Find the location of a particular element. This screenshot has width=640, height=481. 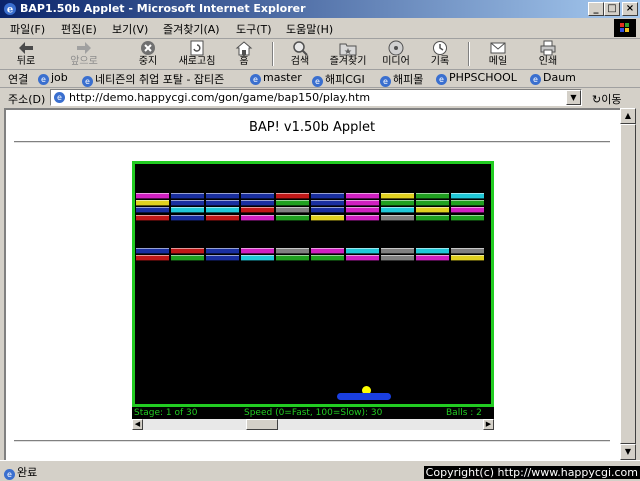

link-jobtizen: e 네티즌의 취업 포탈 - 잡티즌 is located at coordinates (153, 79).